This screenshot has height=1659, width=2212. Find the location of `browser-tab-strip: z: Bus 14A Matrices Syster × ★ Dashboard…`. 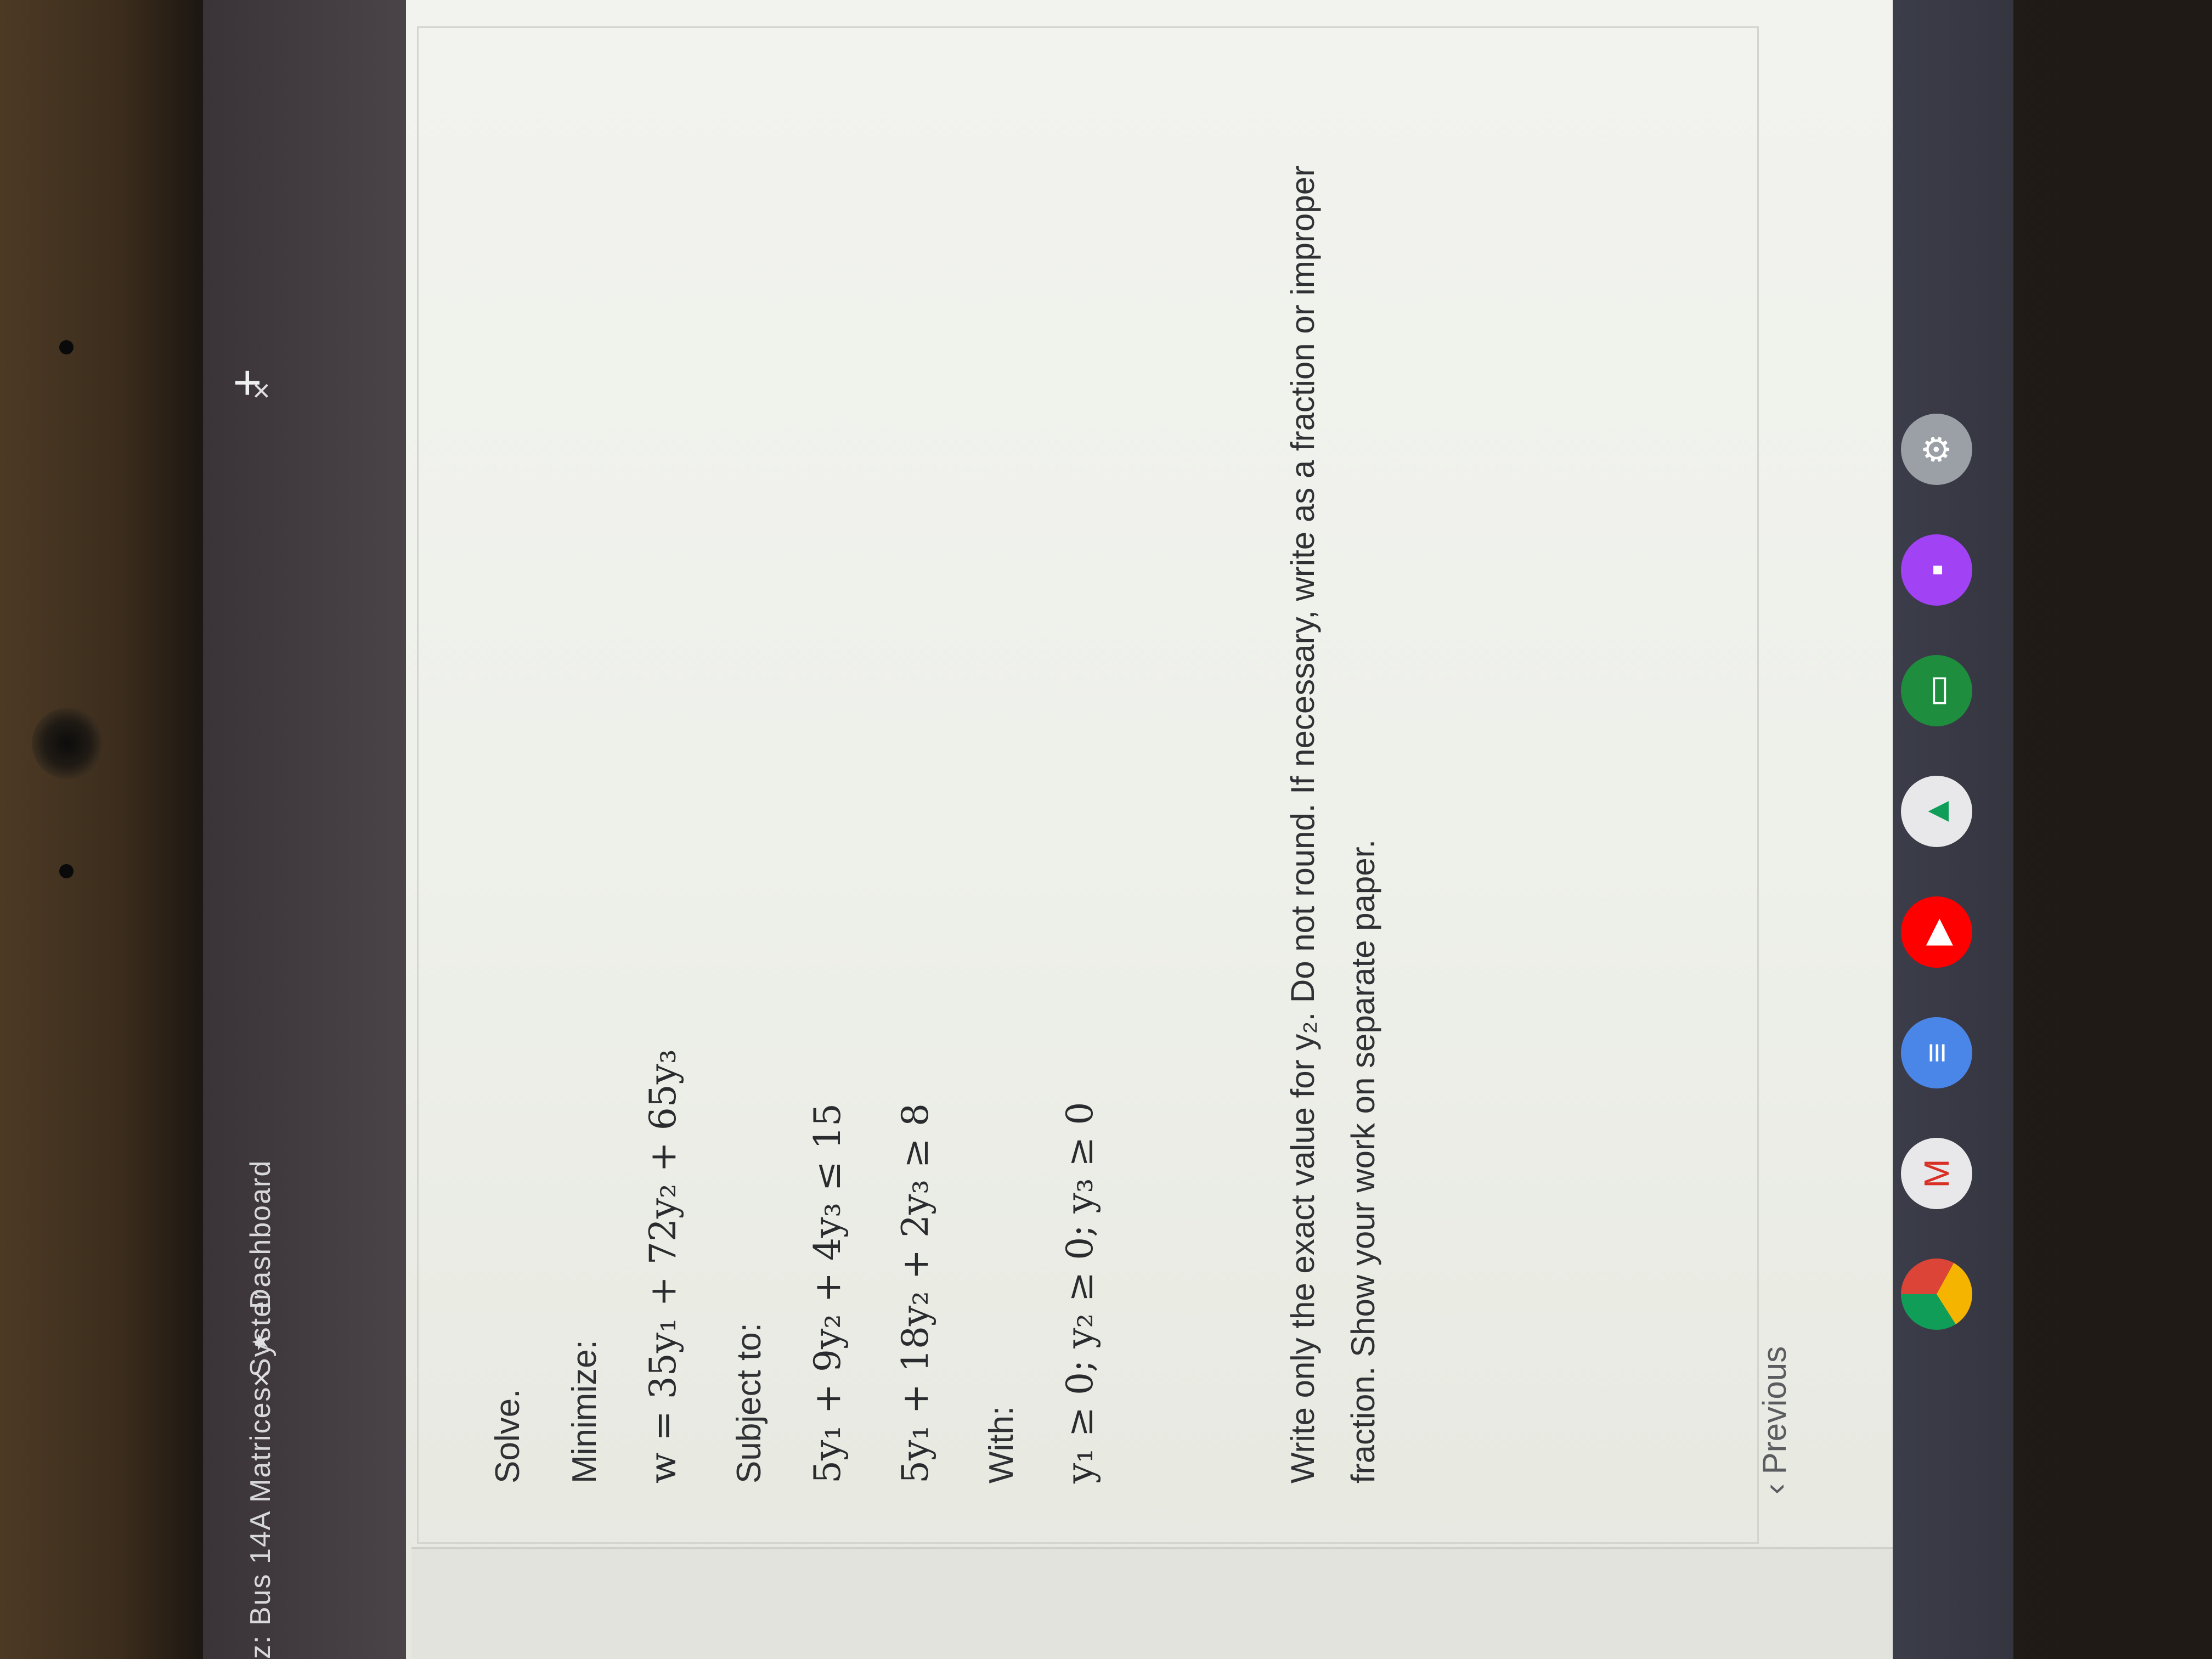

browser-tab-strip: z: Bus 14A Matrices Syster × ★ Dashboard… is located at coordinates (304, 830).